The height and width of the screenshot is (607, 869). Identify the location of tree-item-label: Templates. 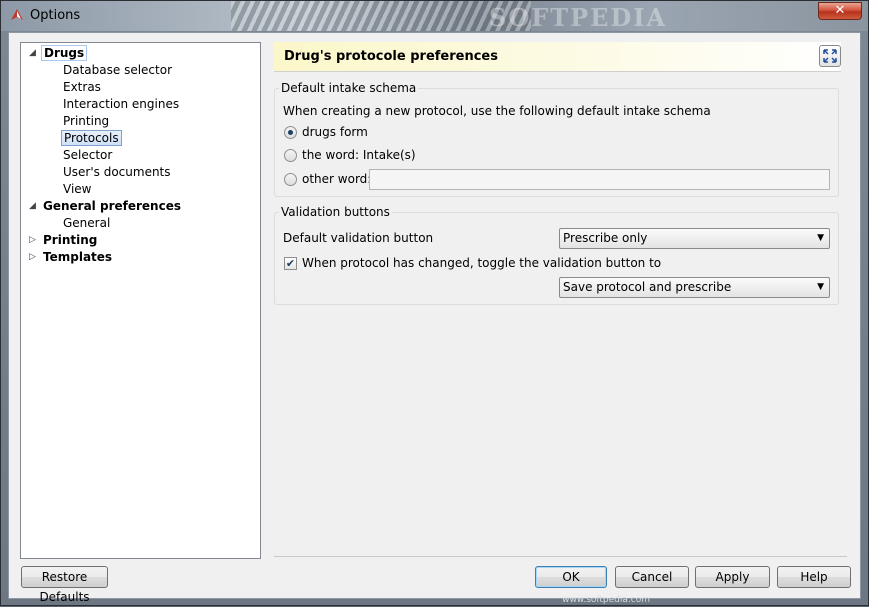
(78, 257).